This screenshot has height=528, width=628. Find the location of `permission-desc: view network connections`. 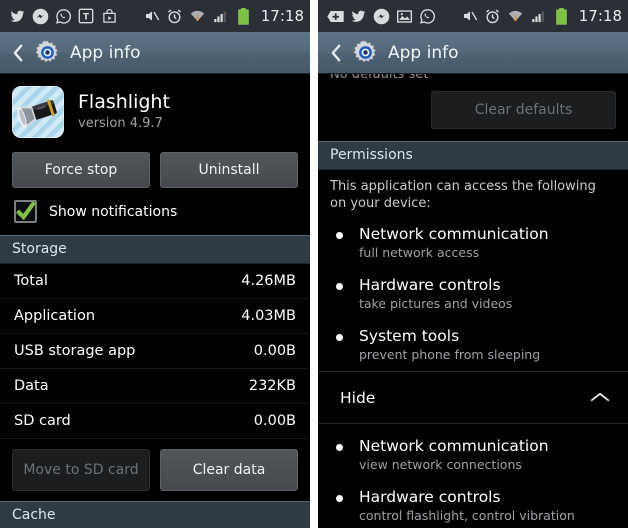

permission-desc: view network connections is located at coordinates (440, 464).